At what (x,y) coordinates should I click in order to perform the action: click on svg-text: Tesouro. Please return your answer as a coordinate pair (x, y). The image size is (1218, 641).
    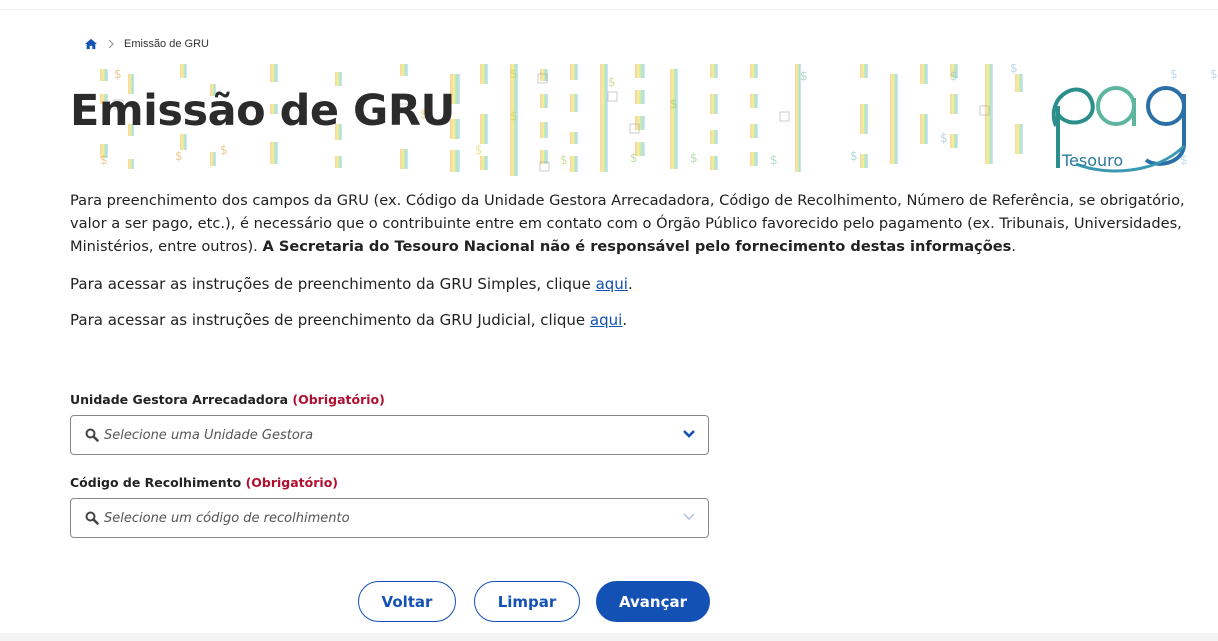
    Looking at the image, I should click on (1092, 160).